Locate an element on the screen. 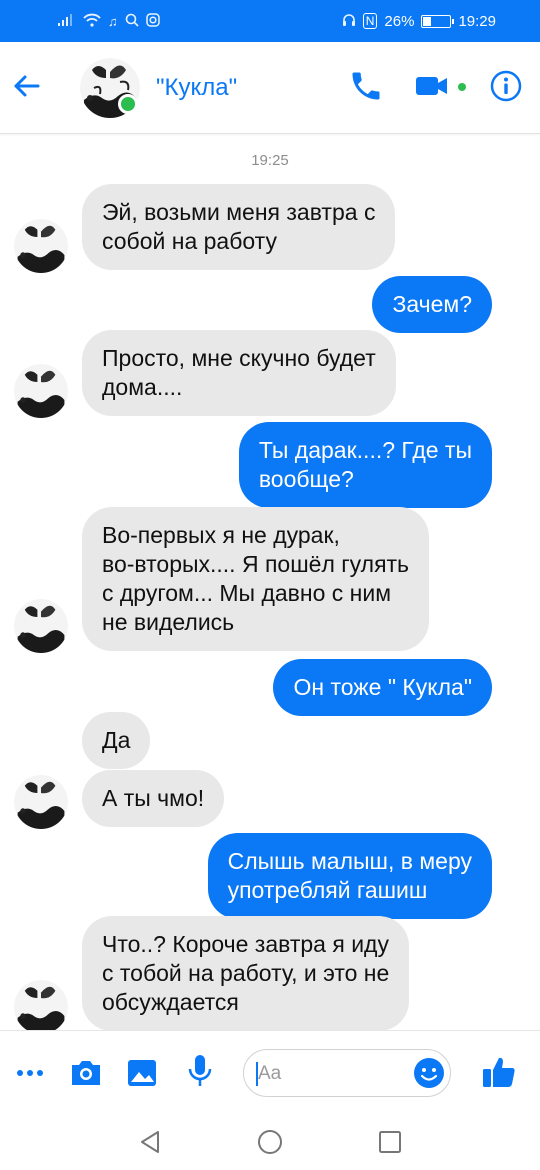 Image resolution: width=540 pixels, height=1170 pixels. microphone-icon is located at coordinates (200, 1072).